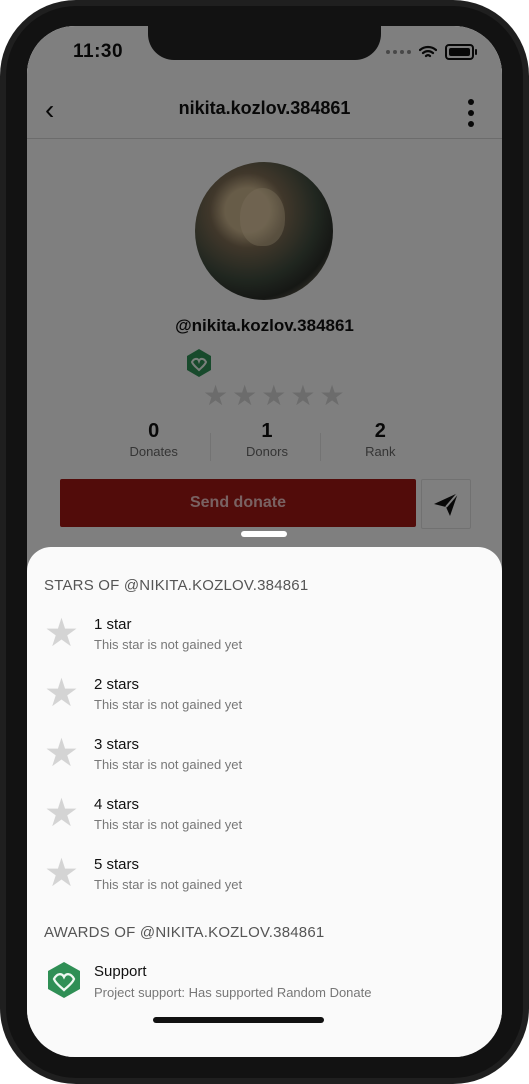 The width and height of the screenshot is (529, 1084). Describe the element at coordinates (259, 642) in the screenshot. I see `star-list-item: ★ 1 star This star is not gained yet` at that location.